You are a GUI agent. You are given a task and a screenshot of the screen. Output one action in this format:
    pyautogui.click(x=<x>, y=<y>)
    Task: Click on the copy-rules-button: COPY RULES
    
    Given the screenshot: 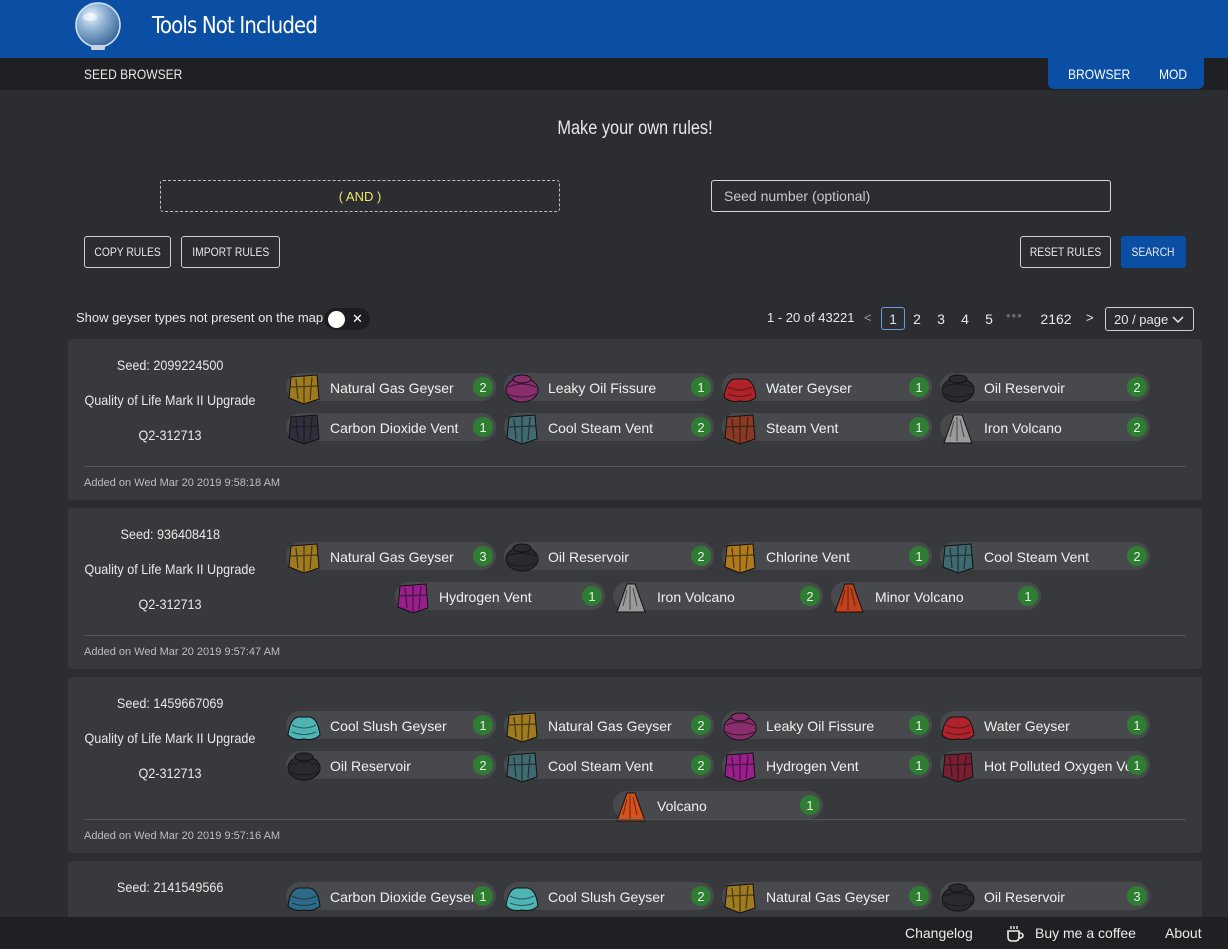 What is the action you would take?
    pyautogui.click(x=127, y=252)
    